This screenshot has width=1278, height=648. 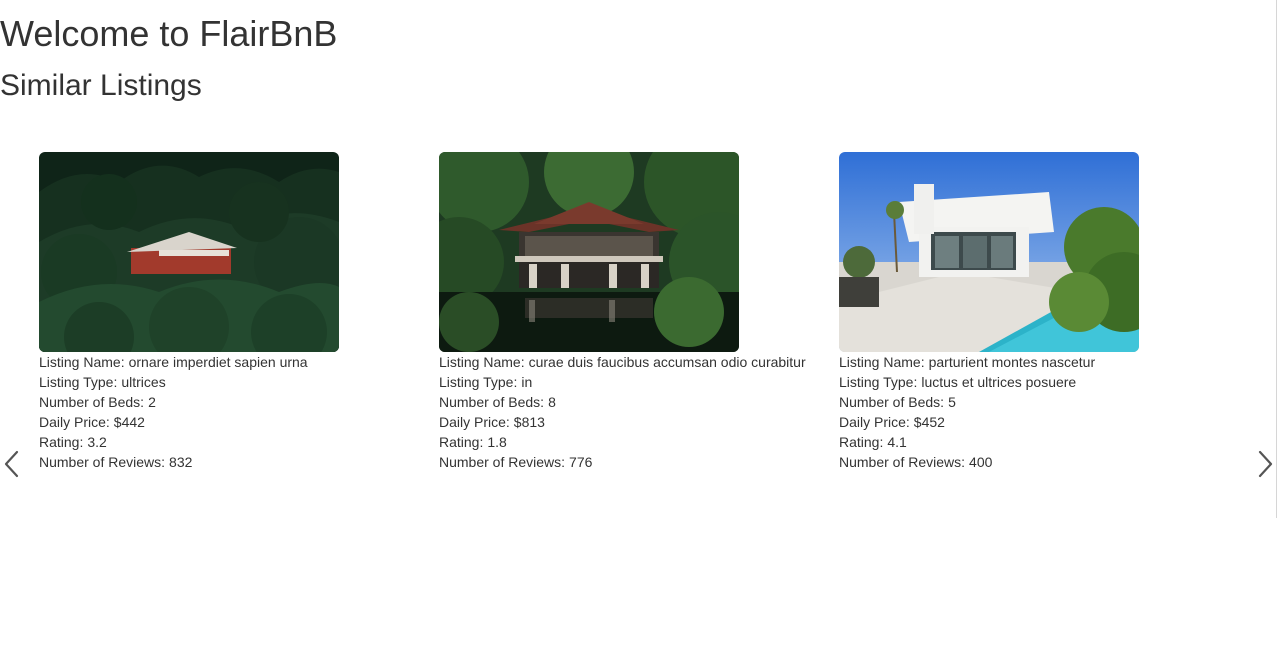 What do you see at coordinates (473, 442) in the screenshot?
I see `listing-rating: Rating: 1.8` at bounding box center [473, 442].